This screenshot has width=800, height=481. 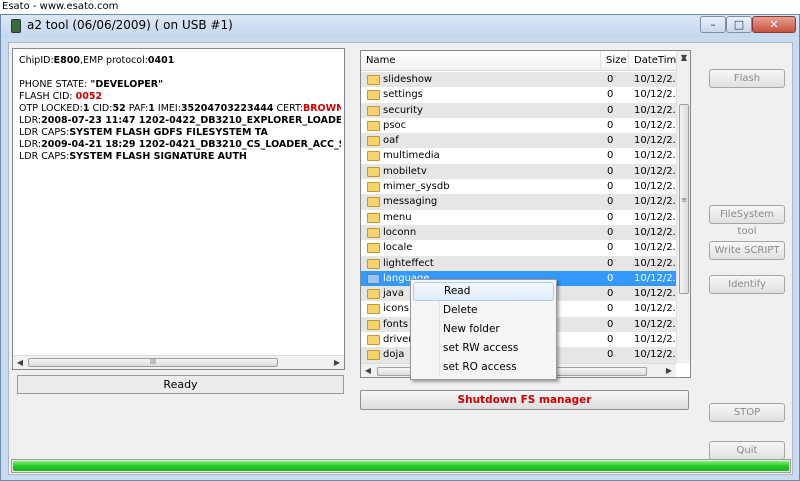 What do you see at coordinates (416, 187) in the screenshot?
I see `file-name: mimer_sysdb` at bounding box center [416, 187].